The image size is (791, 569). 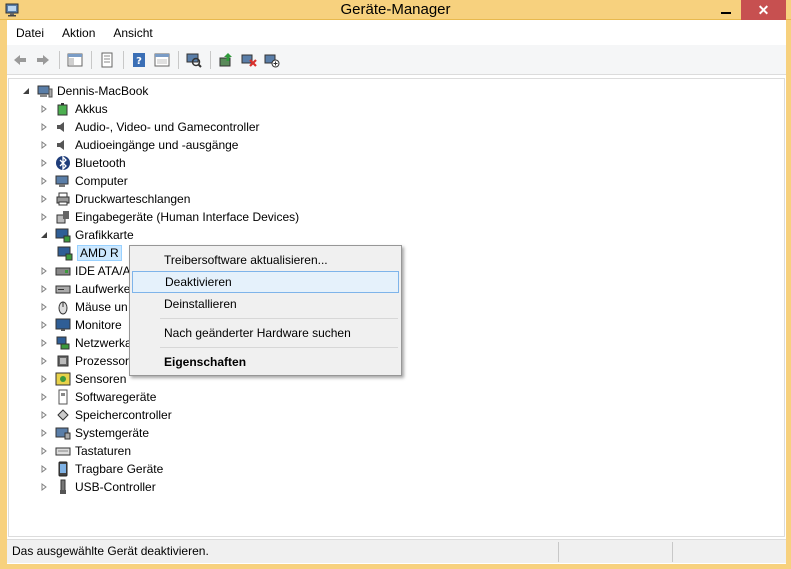 What do you see at coordinates (105, 361) in the screenshot?
I see `tree-item-label: Prozessore` at bounding box center [105, 361].